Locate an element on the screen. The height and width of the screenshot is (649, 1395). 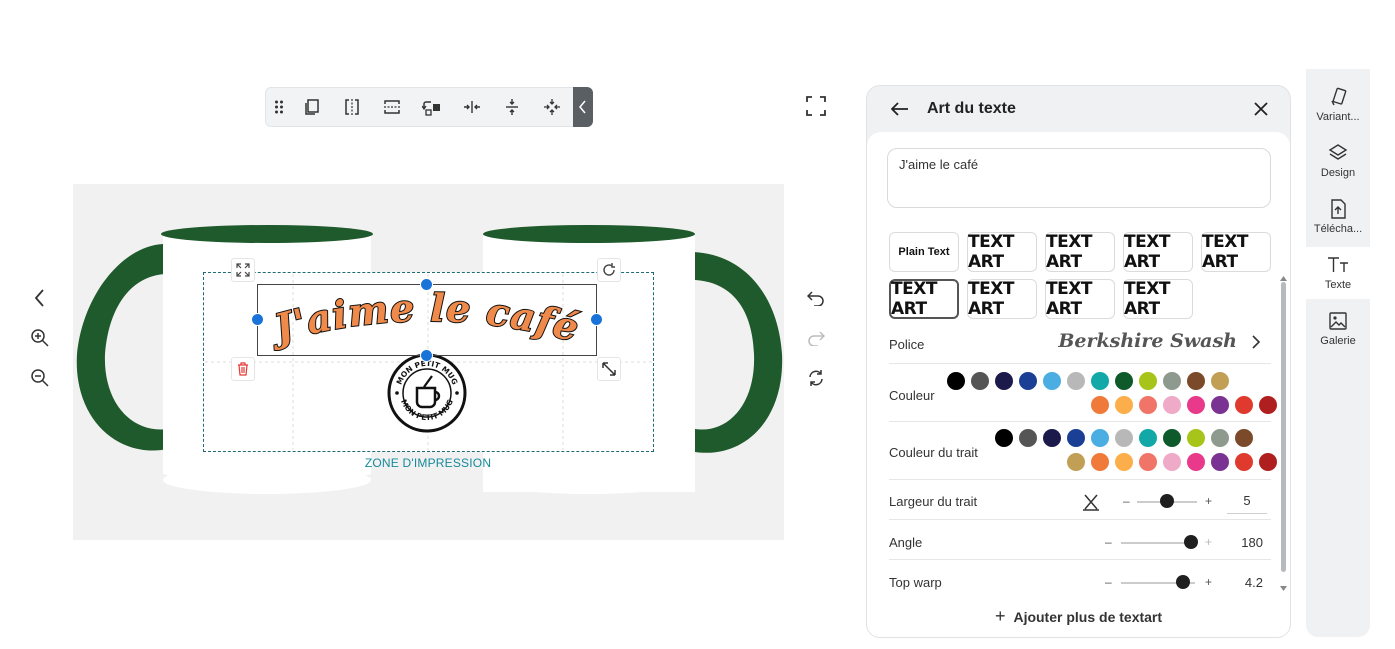
panel-scrollbar is located at coordinates (1283, 427).